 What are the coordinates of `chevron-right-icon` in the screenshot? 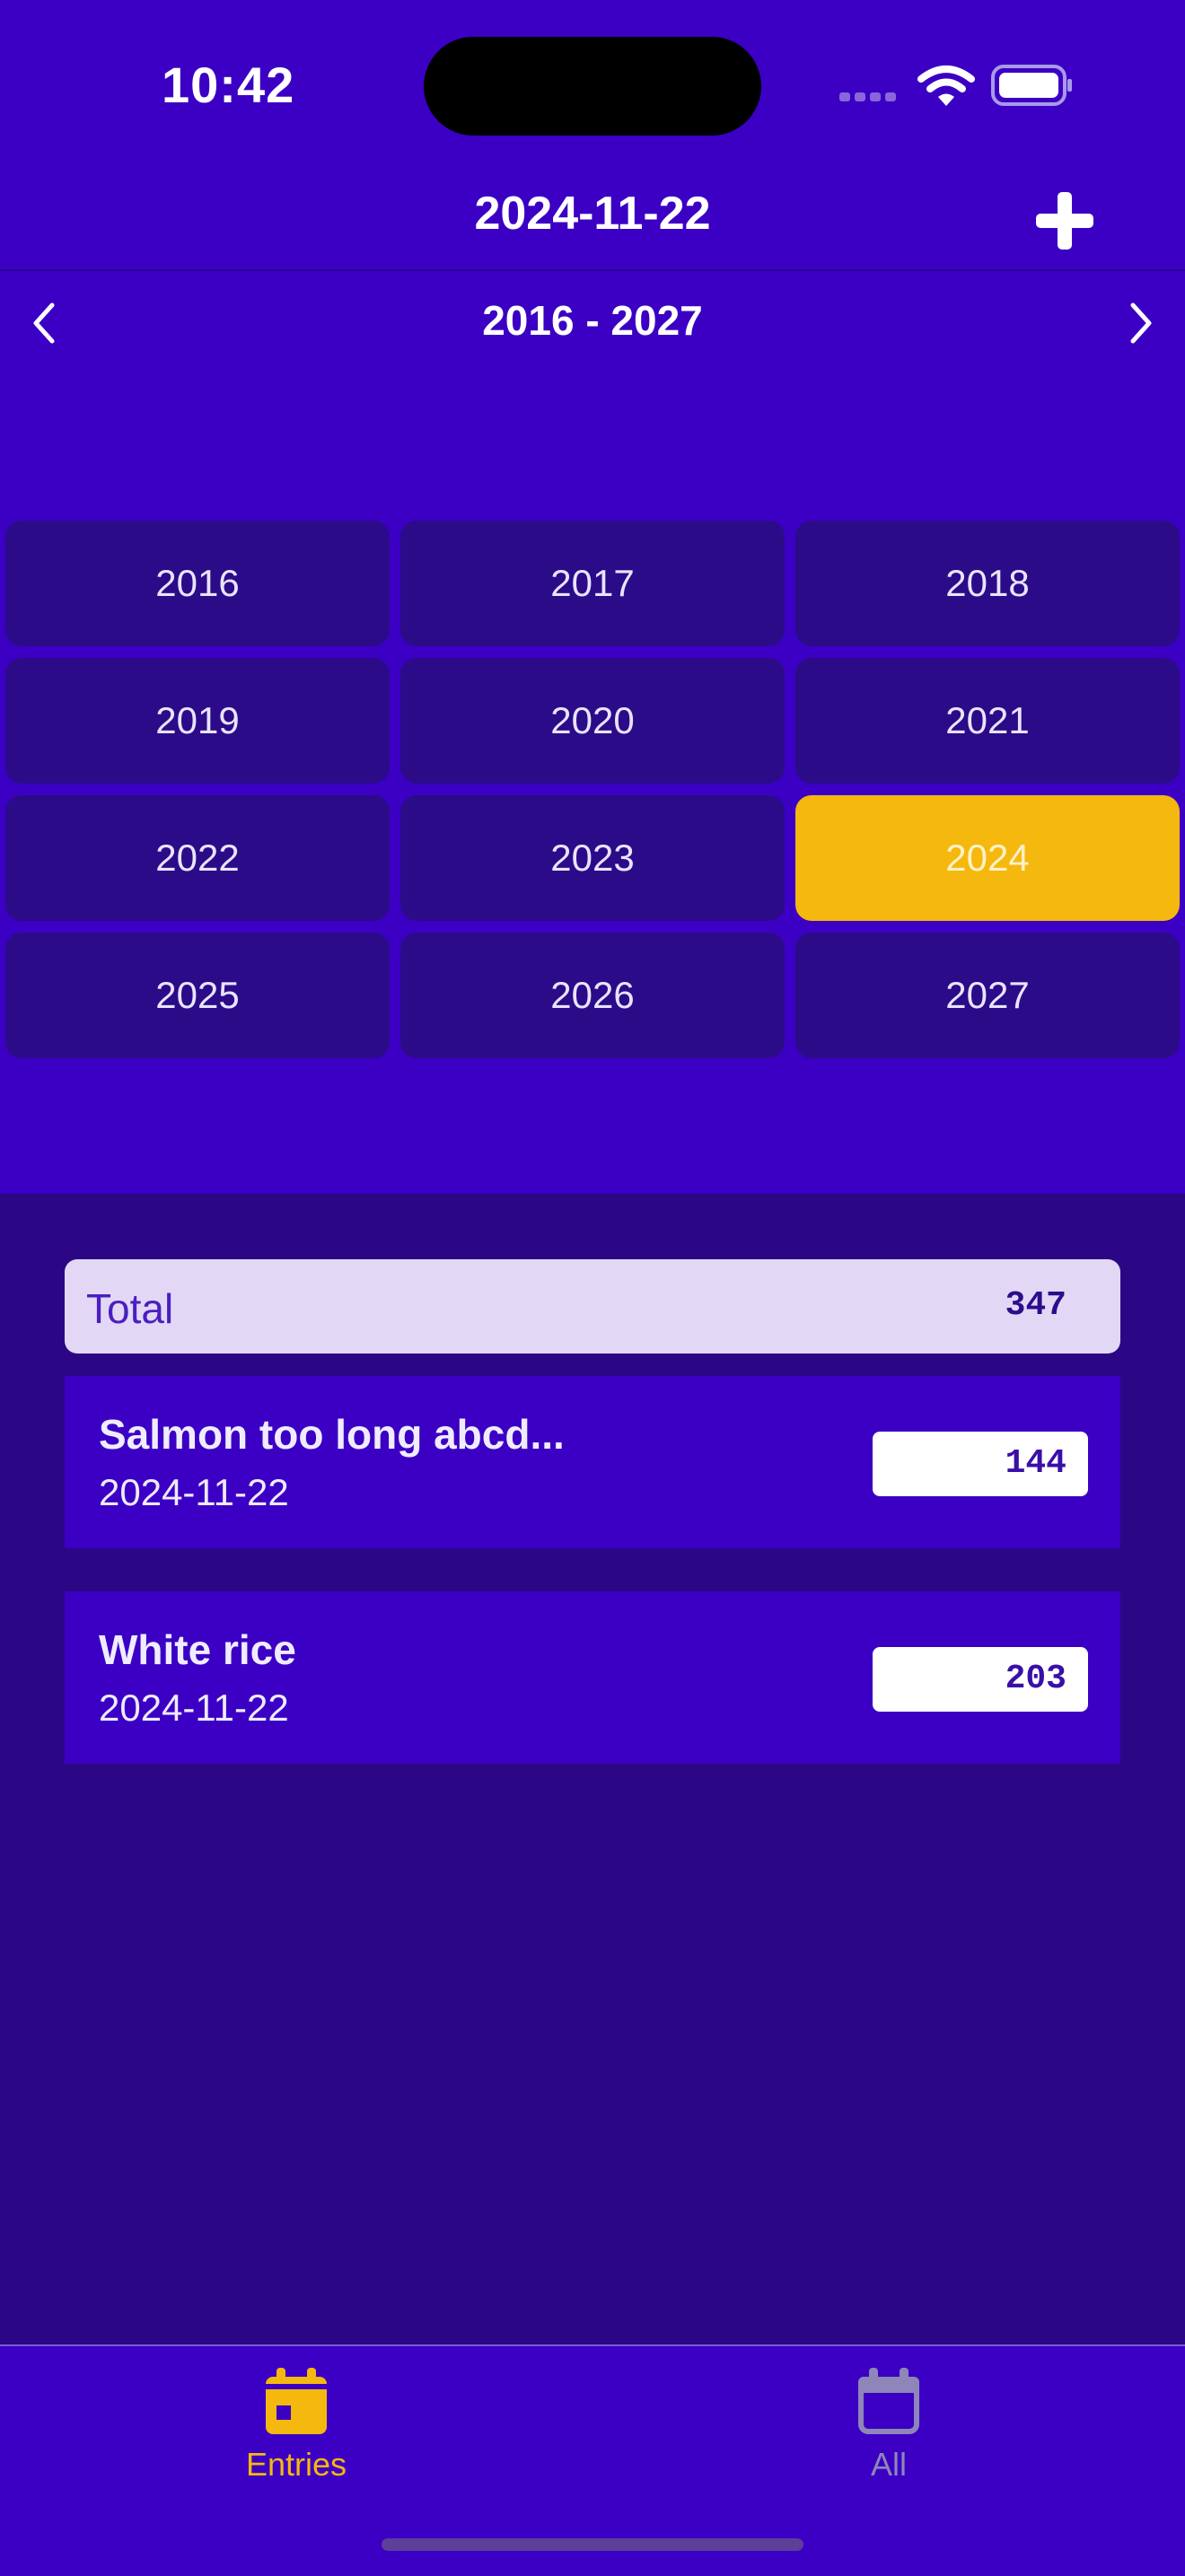 It's located at (1140, 323).